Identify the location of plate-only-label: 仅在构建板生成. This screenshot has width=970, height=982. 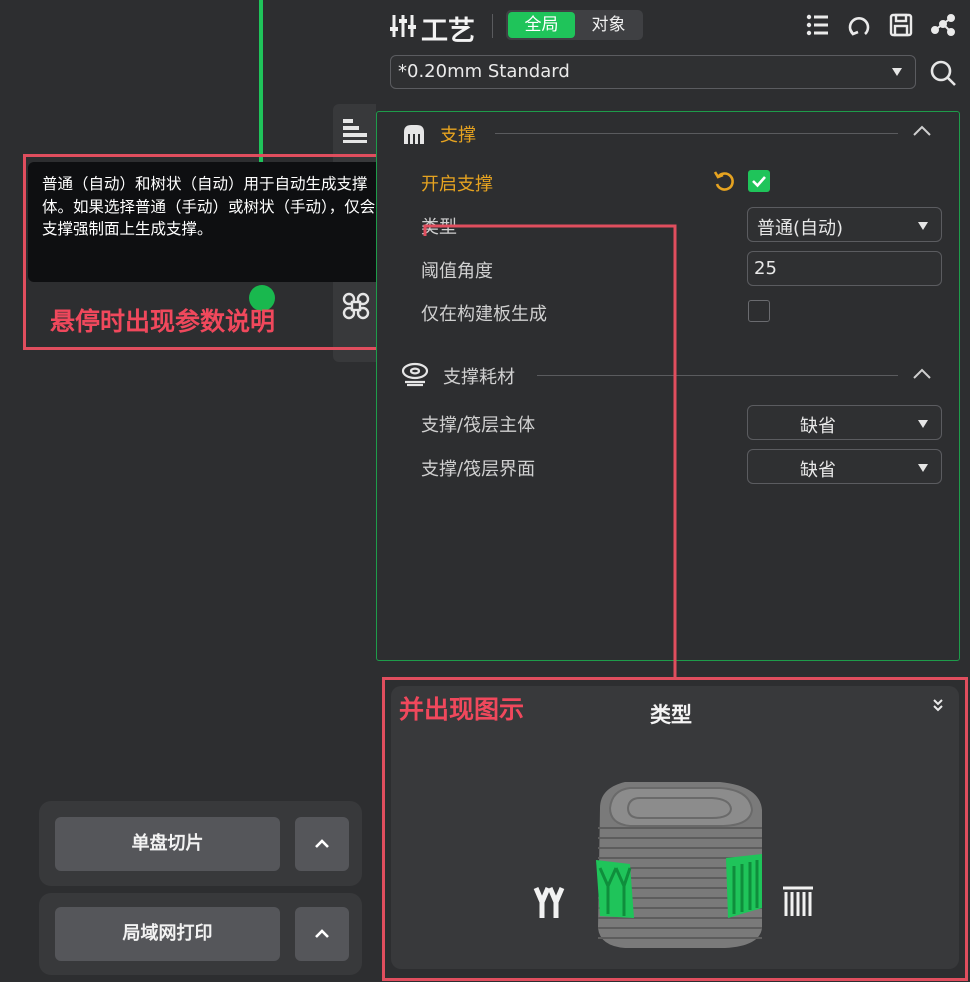
(484, 314).